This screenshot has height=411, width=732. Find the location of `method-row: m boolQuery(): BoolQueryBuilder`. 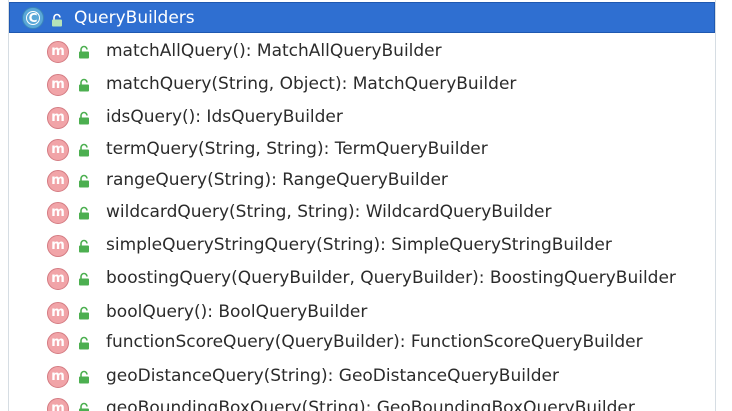

method-row: m boolQuery(): BoolQueryBuilder is located at coordinates (362, 312).